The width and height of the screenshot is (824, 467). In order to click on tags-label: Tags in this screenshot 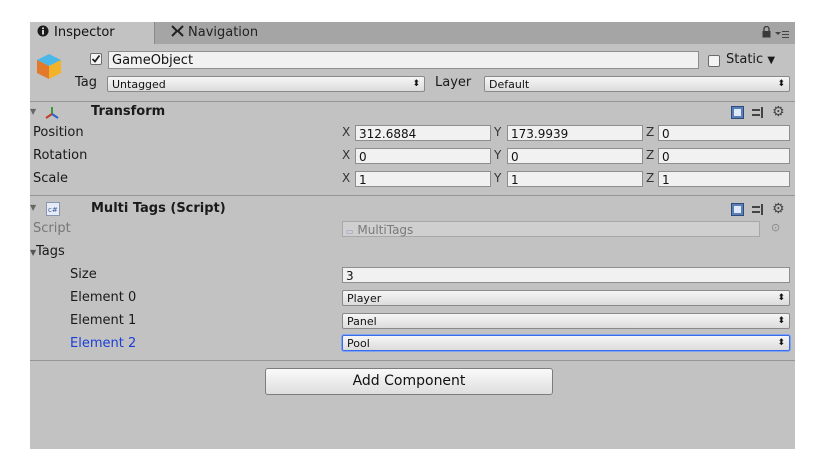, I will do `click(50, 252)`.